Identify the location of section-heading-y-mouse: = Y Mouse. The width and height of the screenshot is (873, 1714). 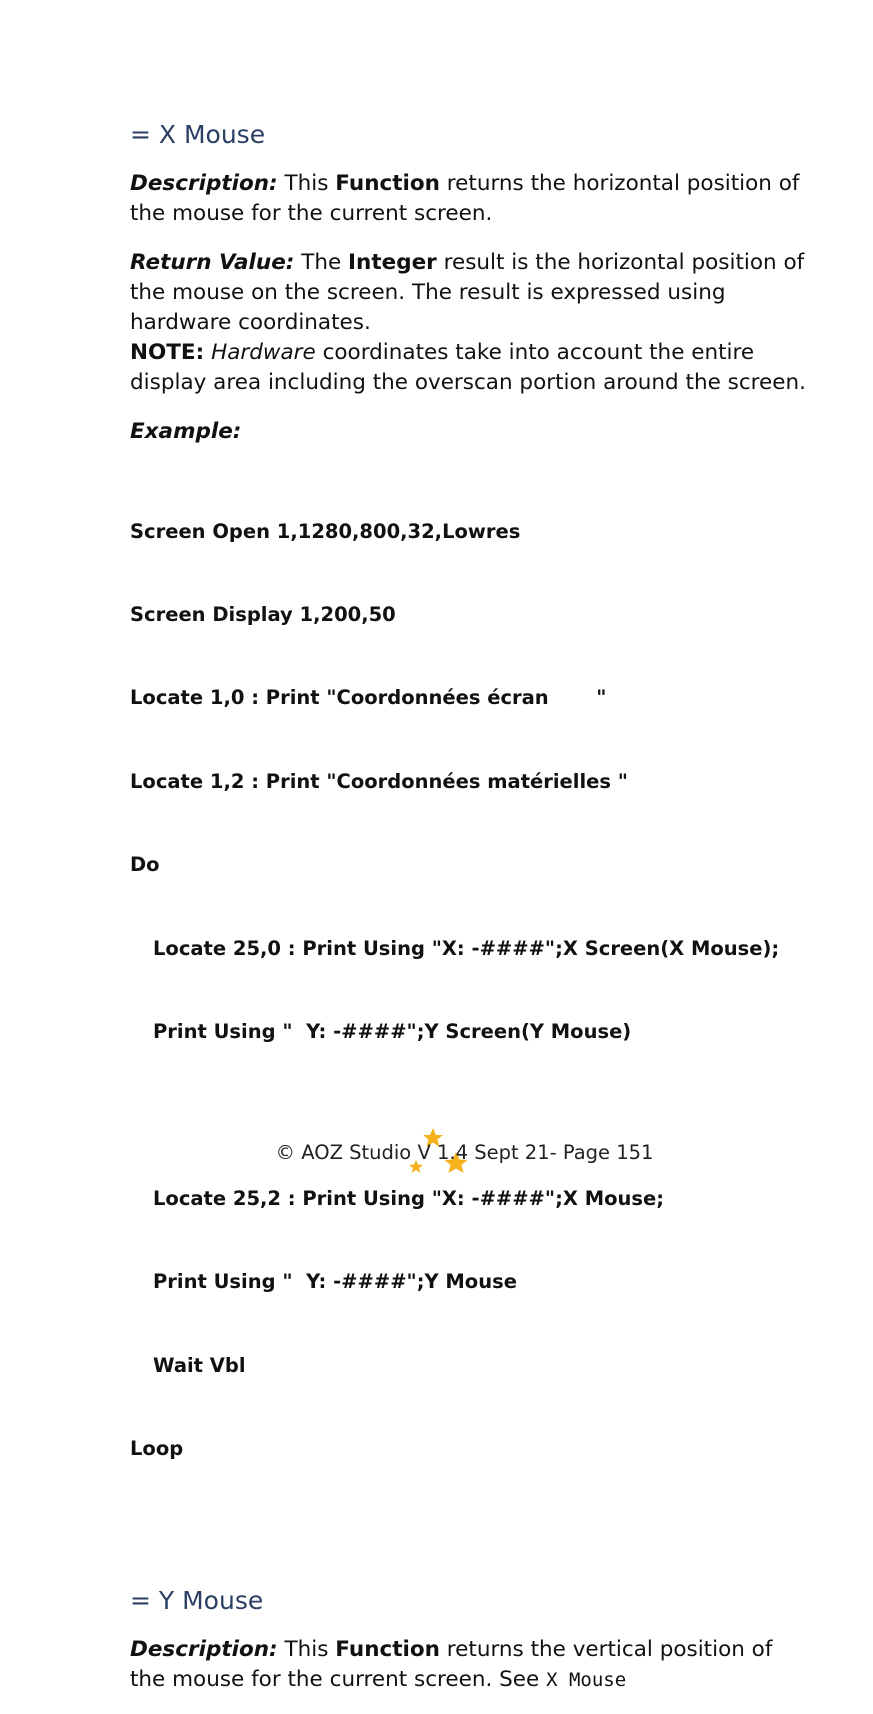
(197, 1601).